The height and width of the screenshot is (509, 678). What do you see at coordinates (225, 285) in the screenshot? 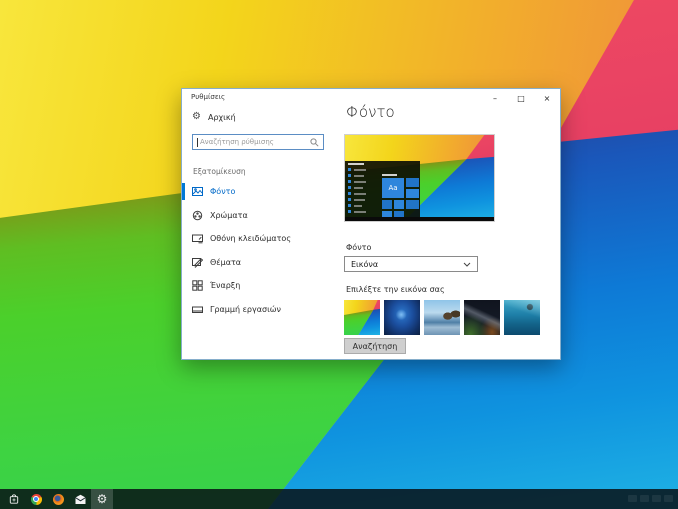
I see `sidebar-item-label: Έναρξη` at bounding box center [225, 285].